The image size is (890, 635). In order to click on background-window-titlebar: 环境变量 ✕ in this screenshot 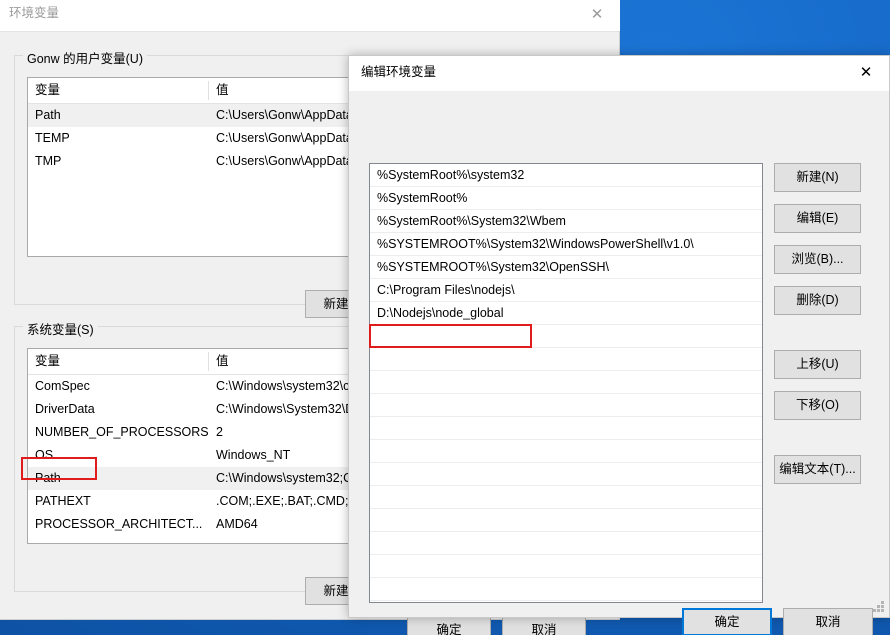, I will do `click(310, 15)`.